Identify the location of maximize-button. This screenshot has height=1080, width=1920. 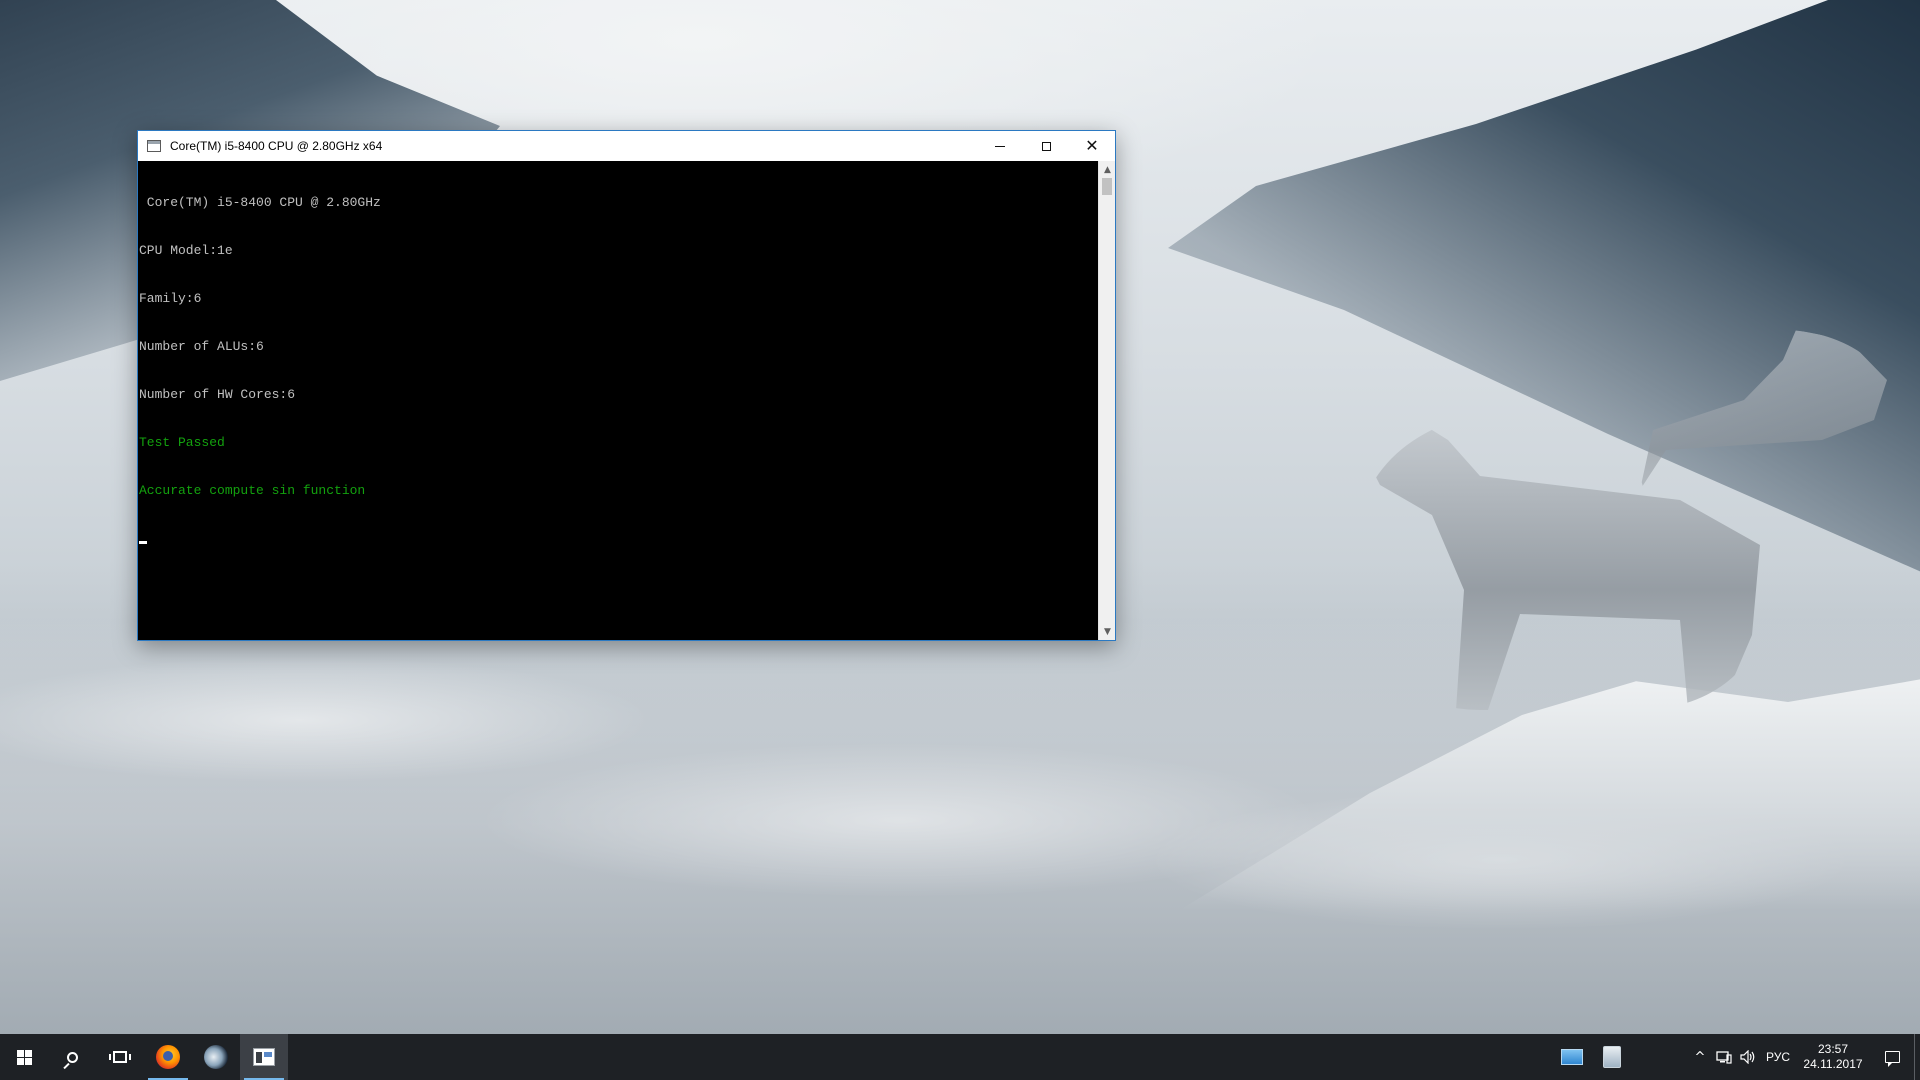
(1046, 146).